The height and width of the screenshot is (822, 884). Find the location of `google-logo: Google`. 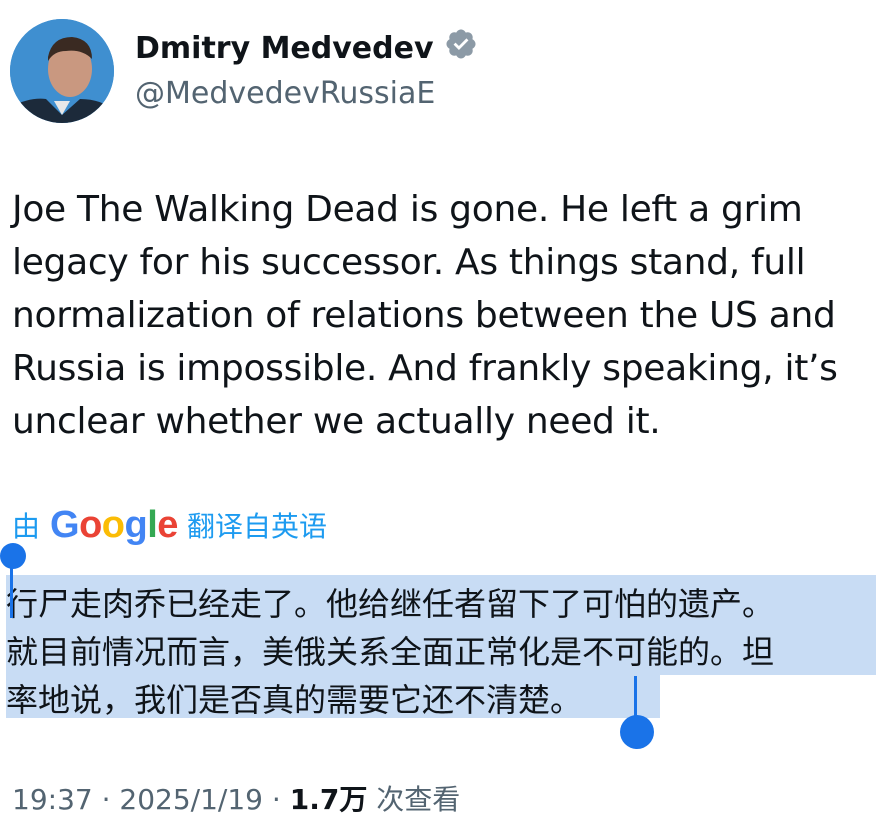

google-logo: Google is located at coordinates (114, 524).